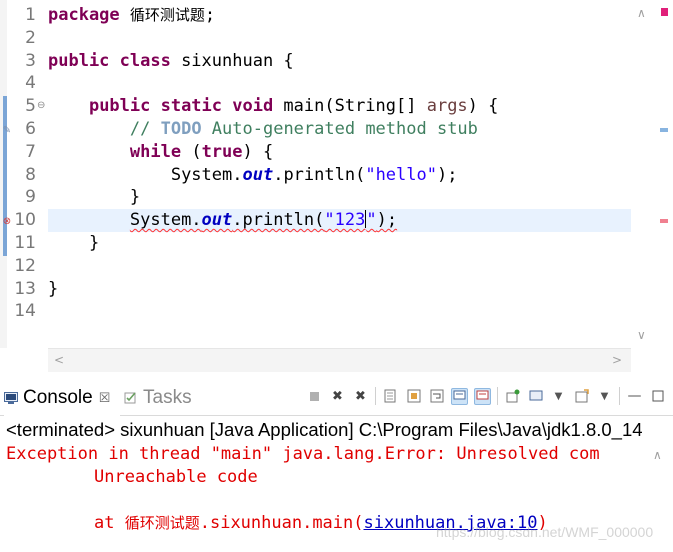  What do you see at coordinates (512, 396) in the screenshot?
I see `pin-console-icon` at bounding box center [512, 396].